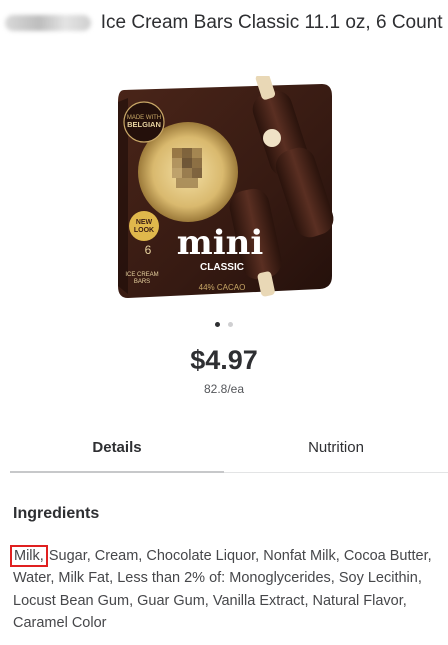  Describe the element at coordinates (224, 360) in the screenshot. I see `price: $4.97` at that location.